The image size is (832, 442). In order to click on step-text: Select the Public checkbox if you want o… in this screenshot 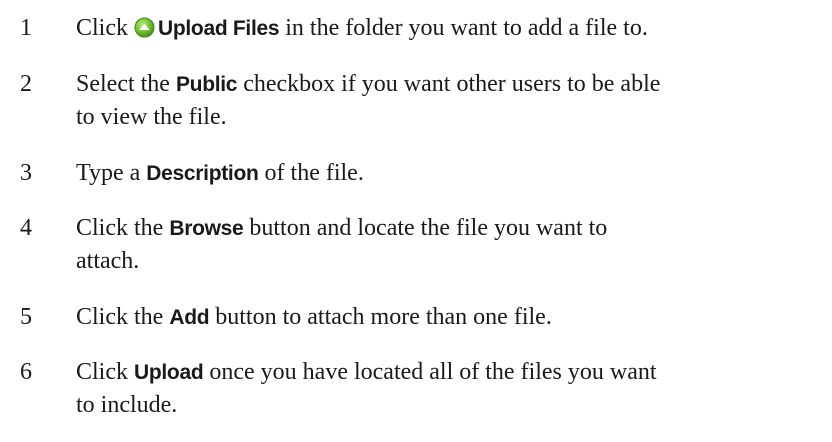, I will do `click(451, 101)`.